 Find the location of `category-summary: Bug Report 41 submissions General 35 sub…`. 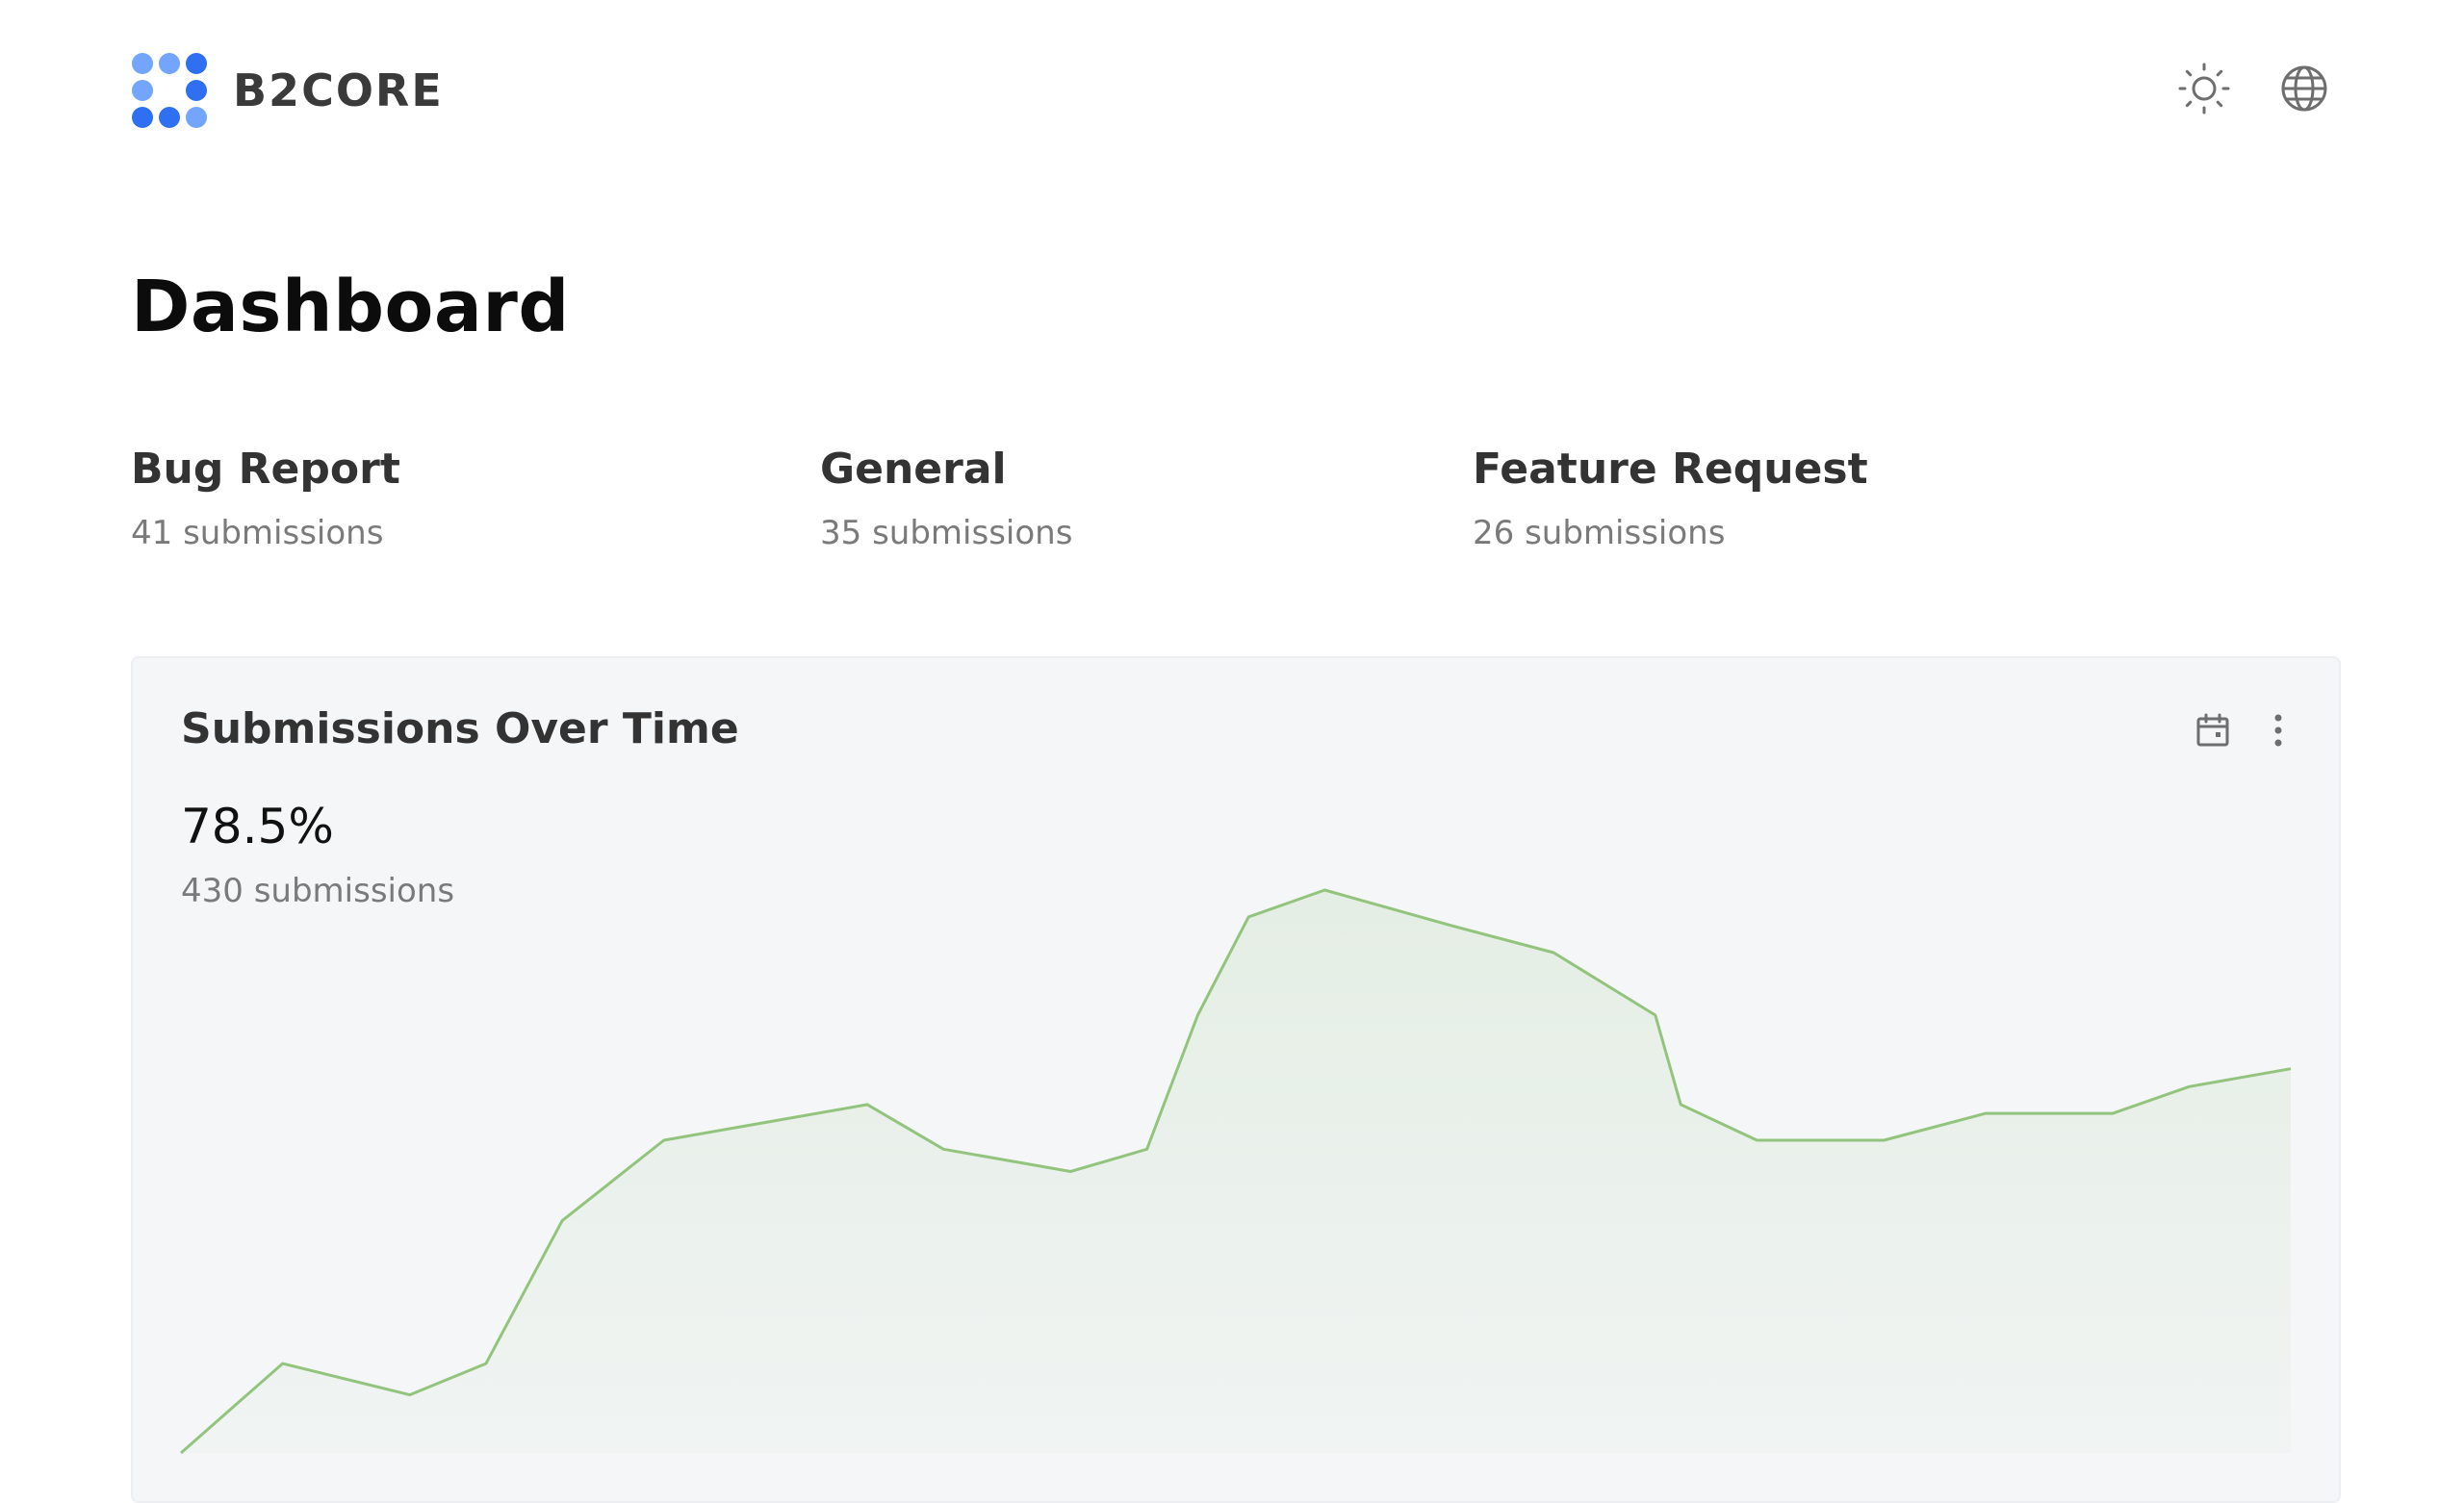

category-summary: Bug Report 41 submissions General 35 sub… is located at coordinates (1238, 510).